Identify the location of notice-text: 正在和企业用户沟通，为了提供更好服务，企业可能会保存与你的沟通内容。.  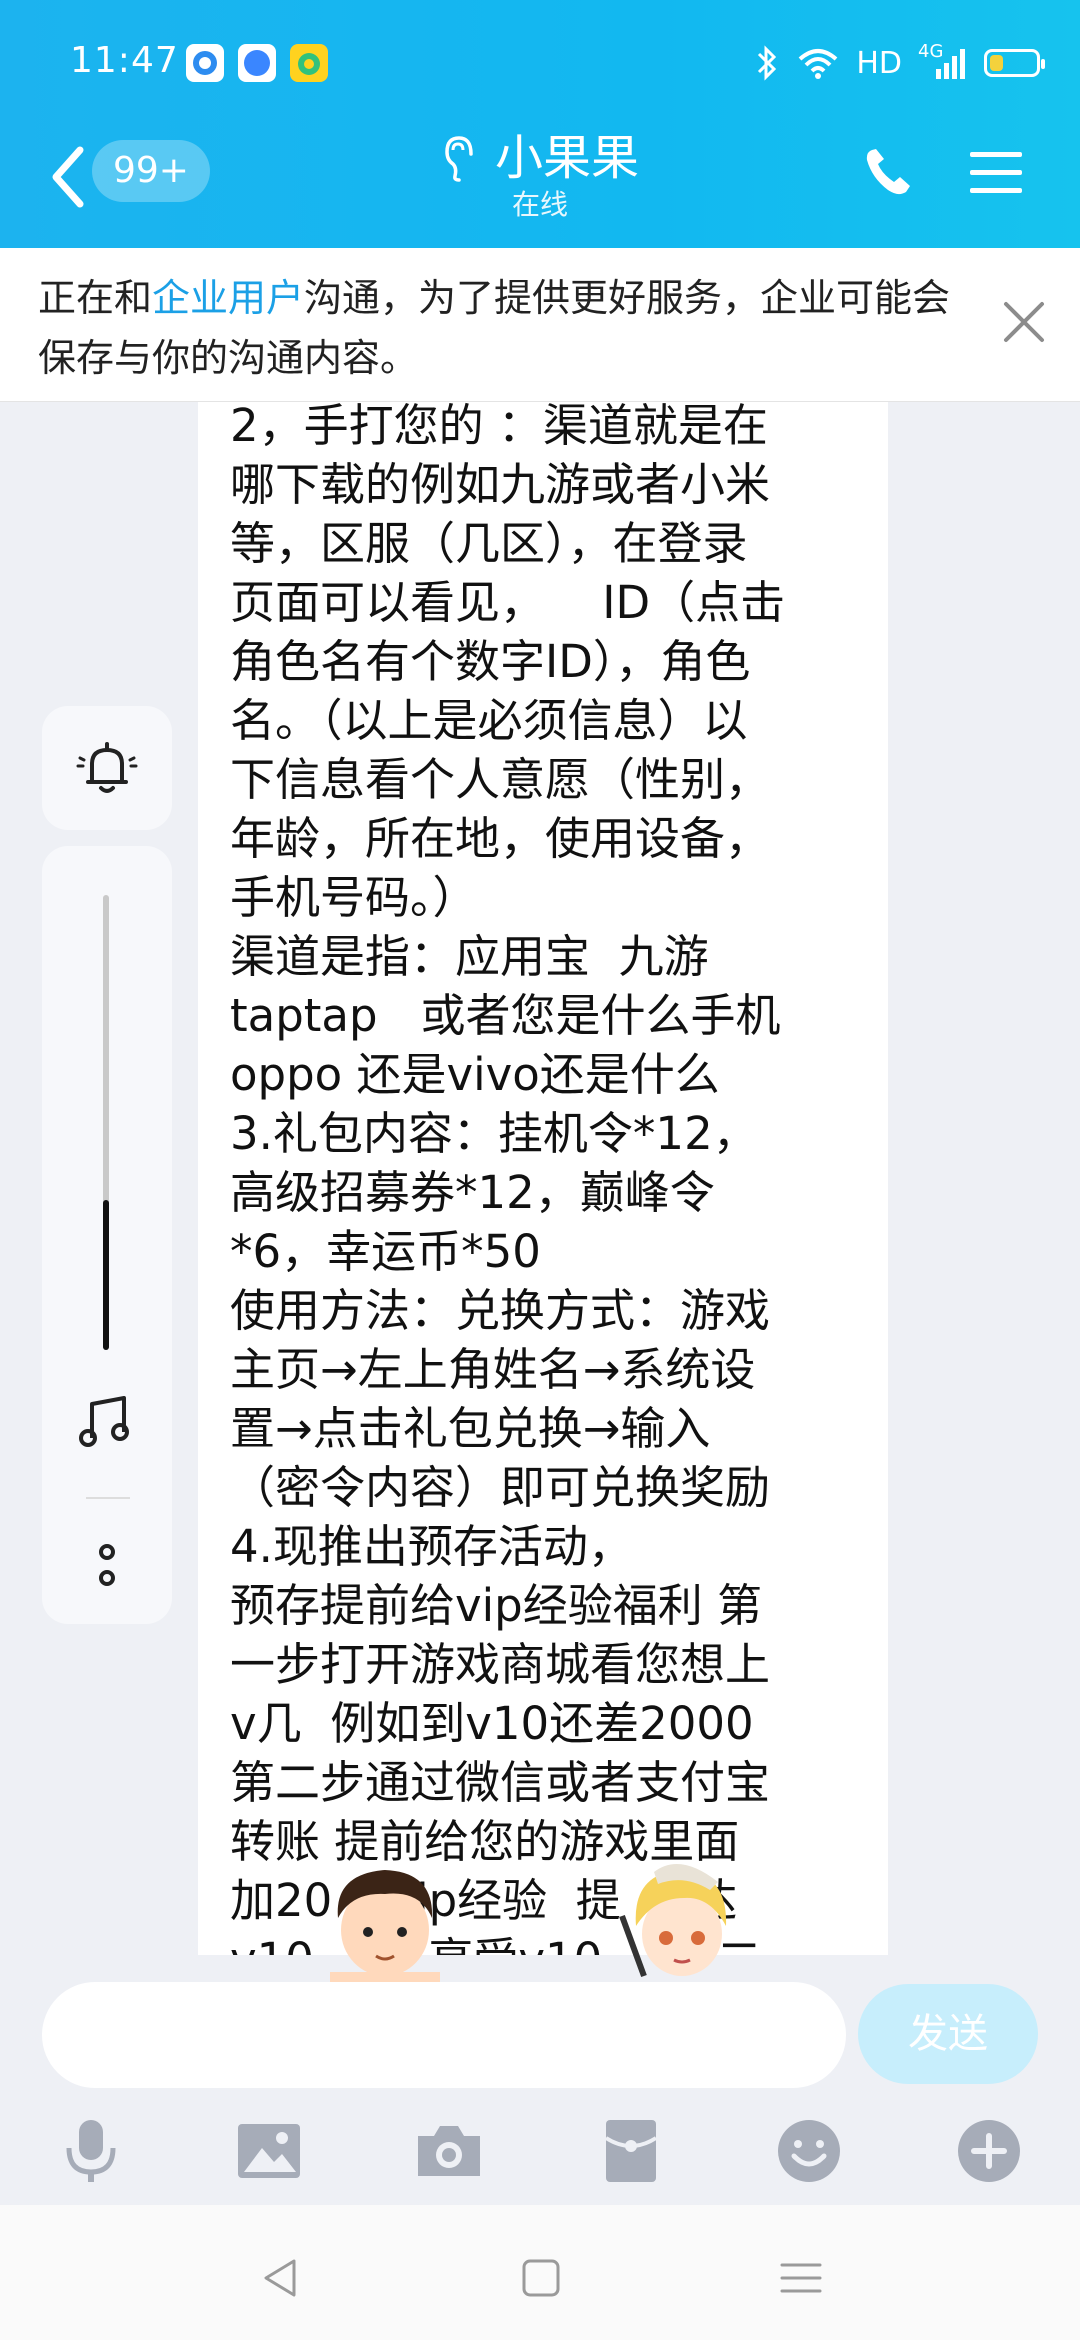
(508, 328).